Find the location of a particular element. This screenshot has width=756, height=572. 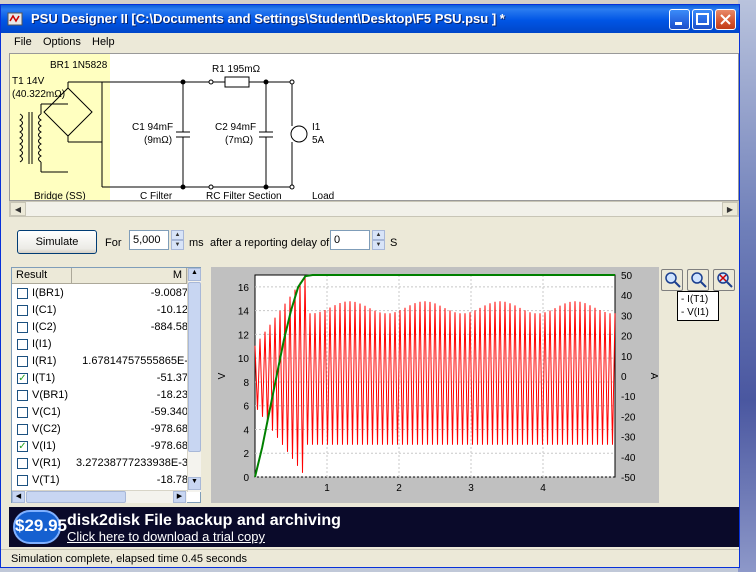

section-load: Load is located at coordinates (323, 195).